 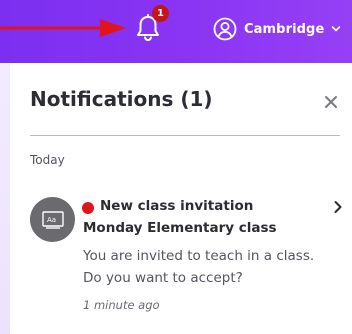 What do you see at coordinates (47, 160) in the screenshot?
I see `group-label-today: Today` at bounding box center [47, 160].